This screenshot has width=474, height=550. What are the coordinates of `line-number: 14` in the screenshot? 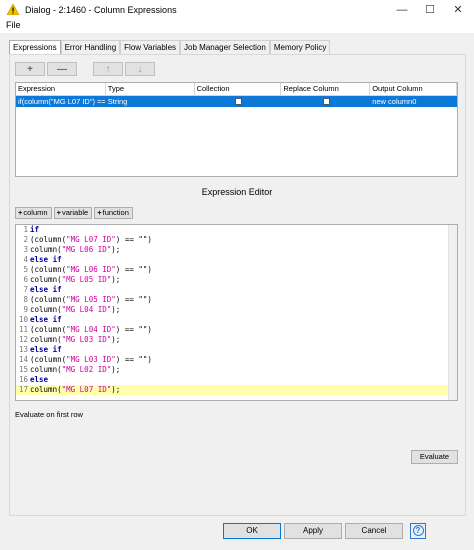 It's located at (23, 359).